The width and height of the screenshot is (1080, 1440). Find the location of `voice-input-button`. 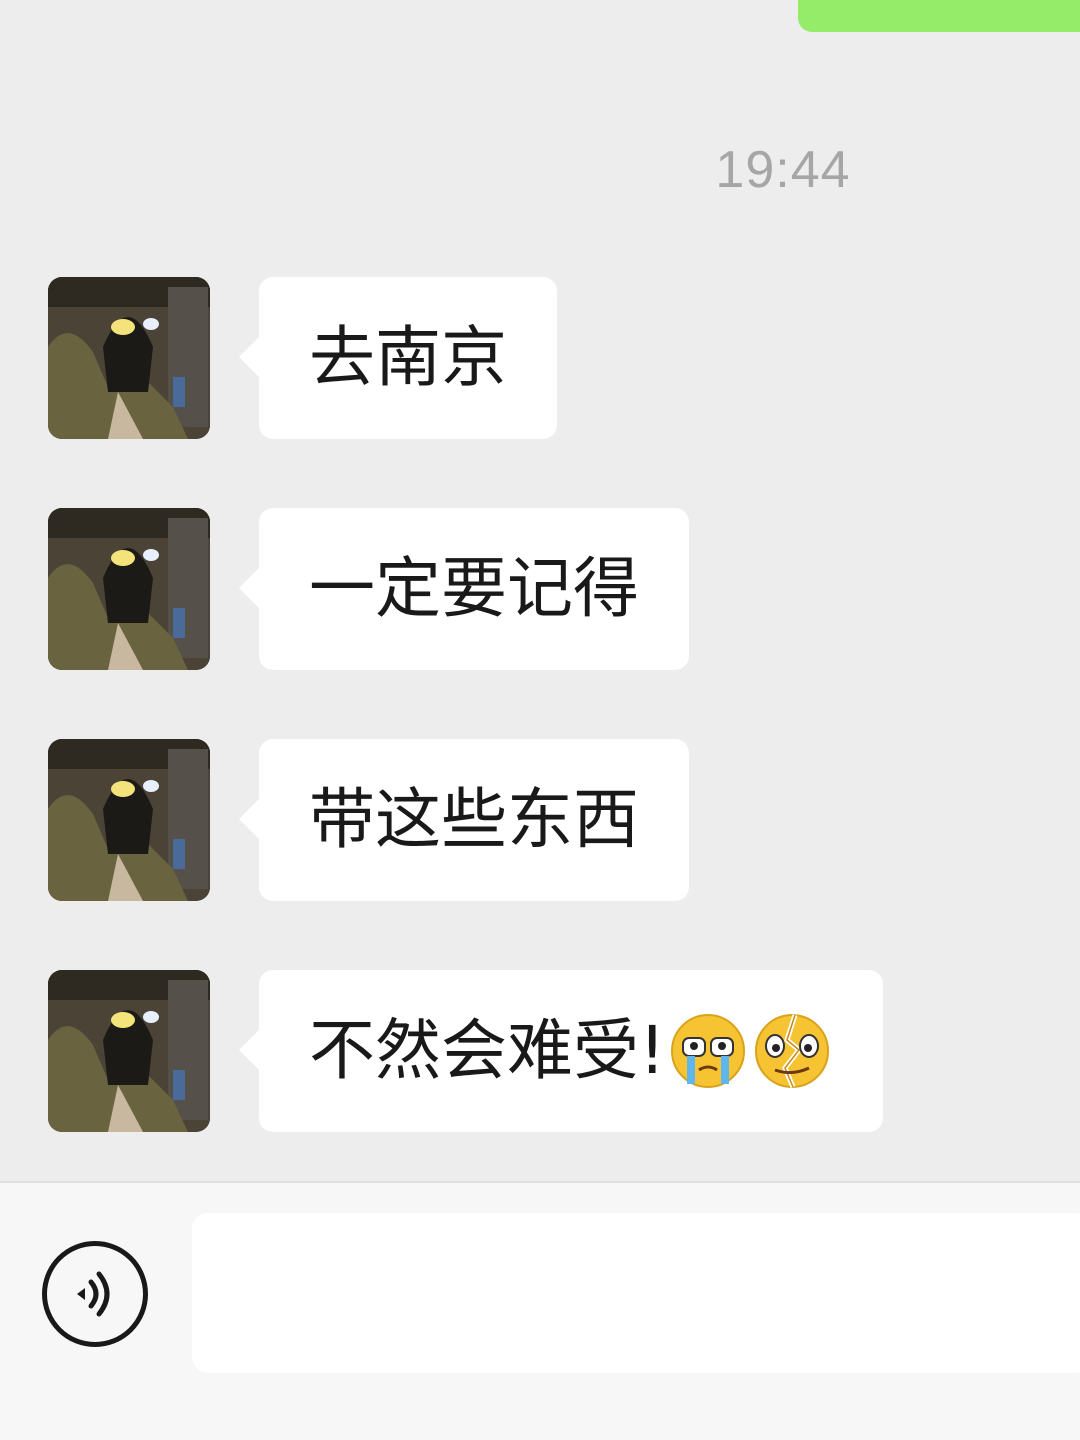

voice-input-button is located at coordinates (95, 1294).